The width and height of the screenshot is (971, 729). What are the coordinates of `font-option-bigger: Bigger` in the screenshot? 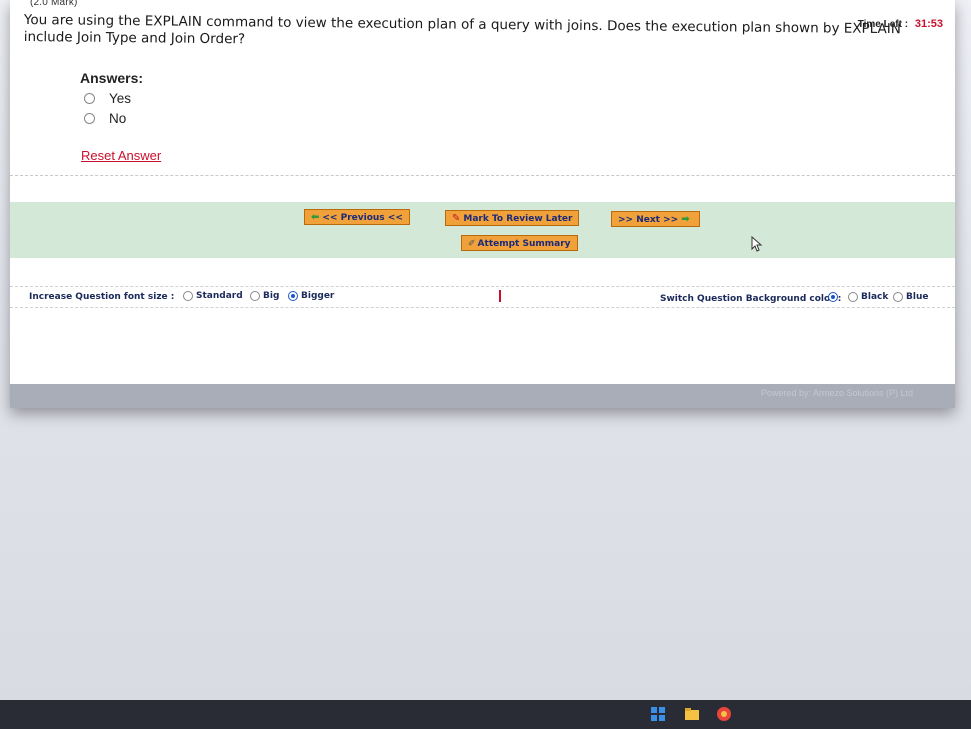 It's located at (311, 296).